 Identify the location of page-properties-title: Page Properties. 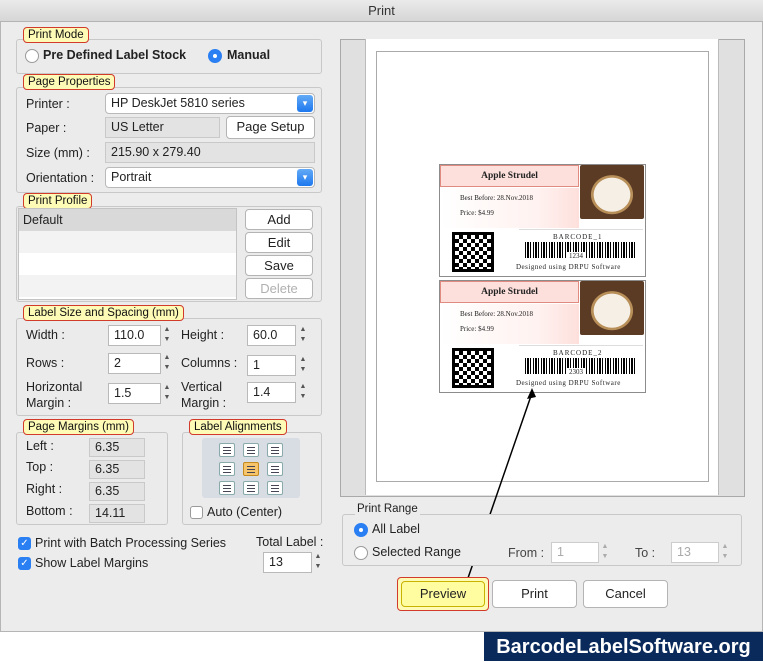
(69, 82).